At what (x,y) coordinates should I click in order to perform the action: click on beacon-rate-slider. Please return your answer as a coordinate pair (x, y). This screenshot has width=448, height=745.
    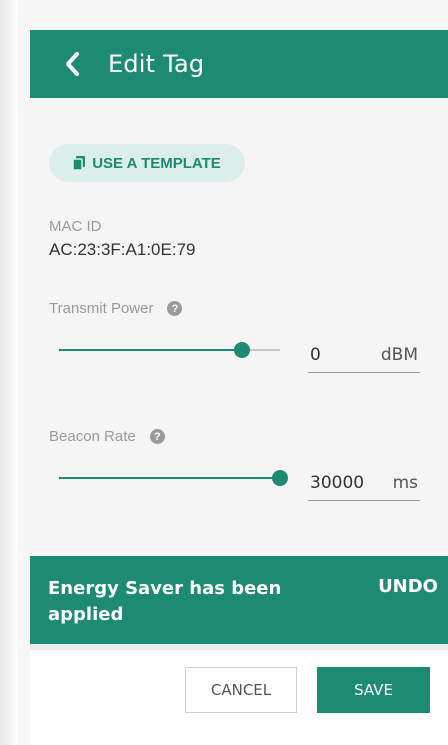
    Looking at the image, I should click on (173, 478).